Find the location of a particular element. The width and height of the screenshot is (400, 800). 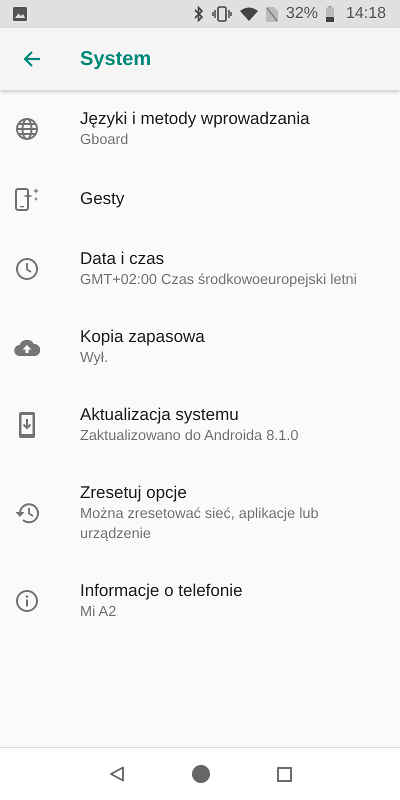

item-summary: Mi A2 is located at coordinates (99, 612).